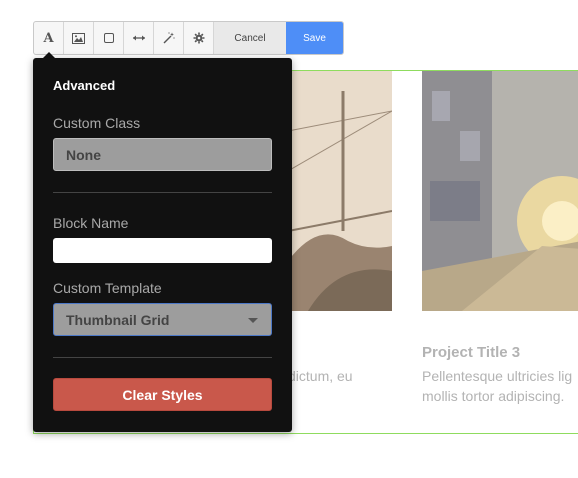  I want to click on bridge-photo-art, so click(340, 191).